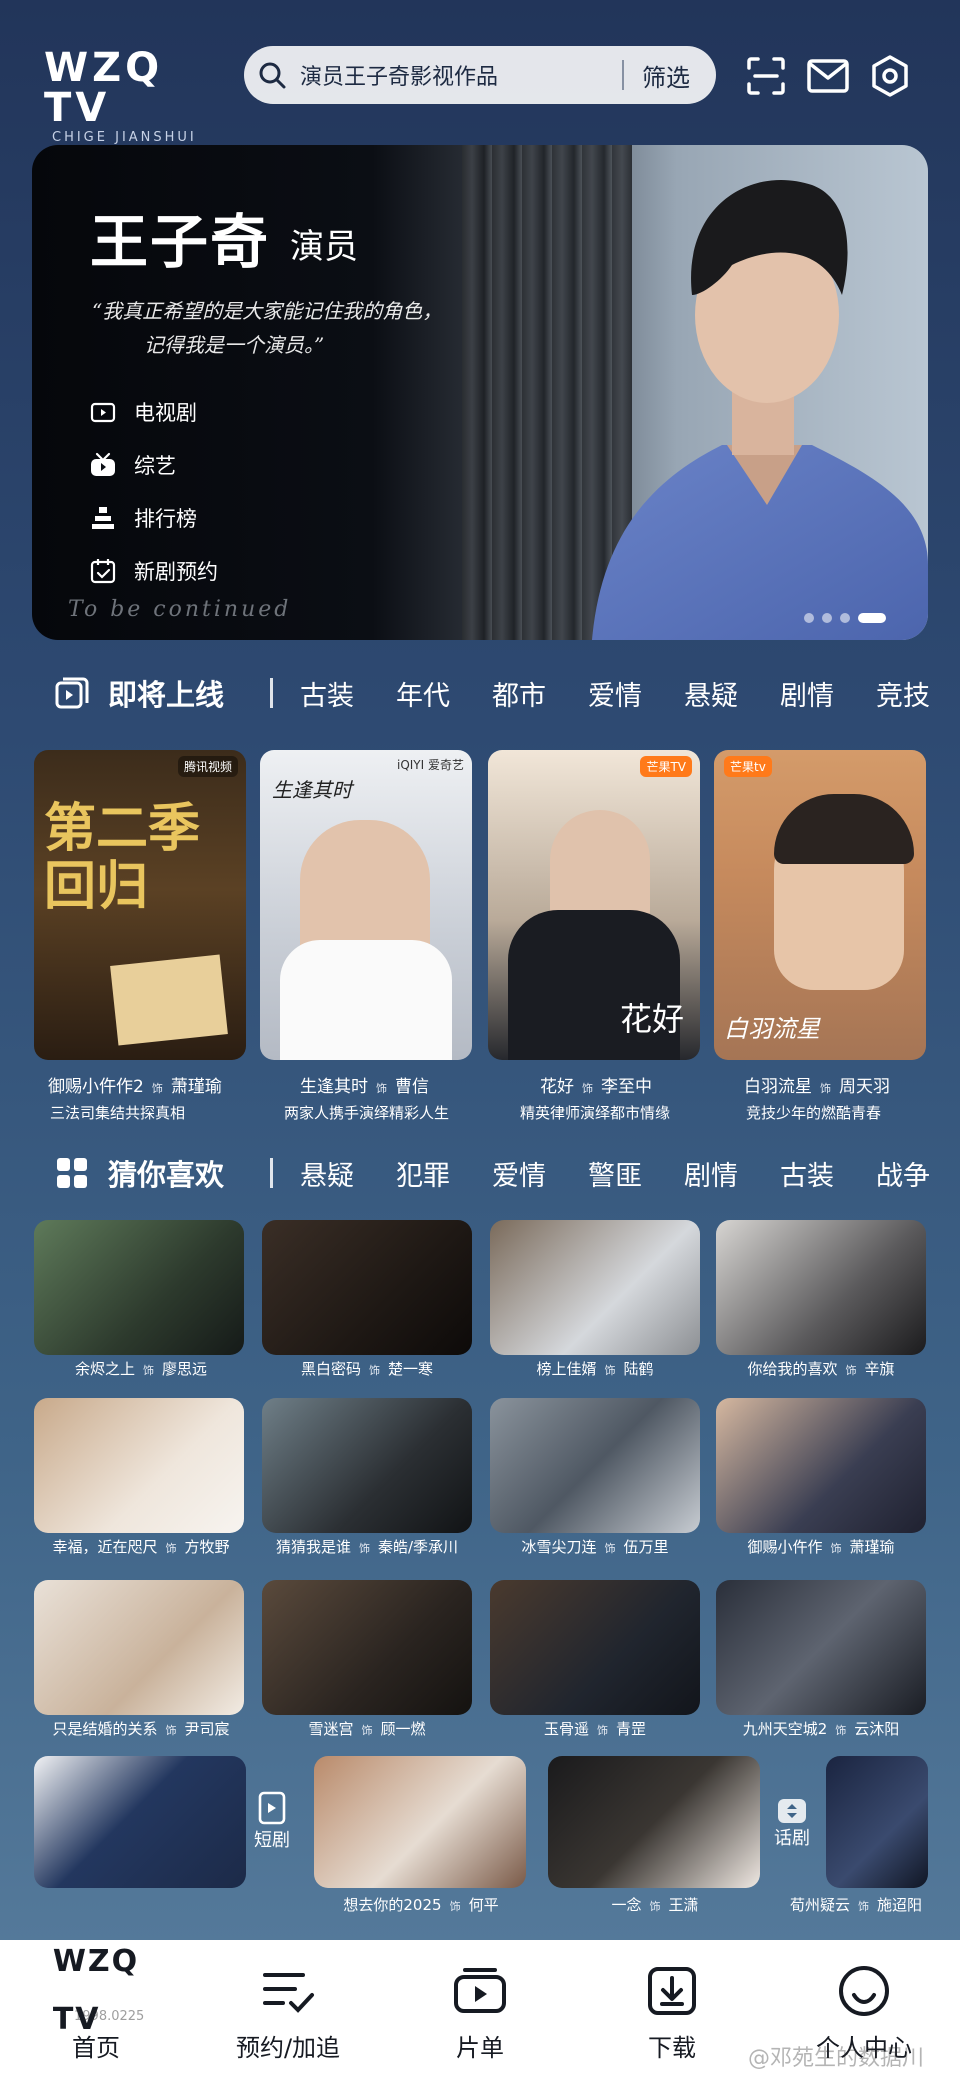  Describe the element at coordinates (109, 2016) in the screenshot. I see `birth-date-stamp: 1998.0225` at that location.